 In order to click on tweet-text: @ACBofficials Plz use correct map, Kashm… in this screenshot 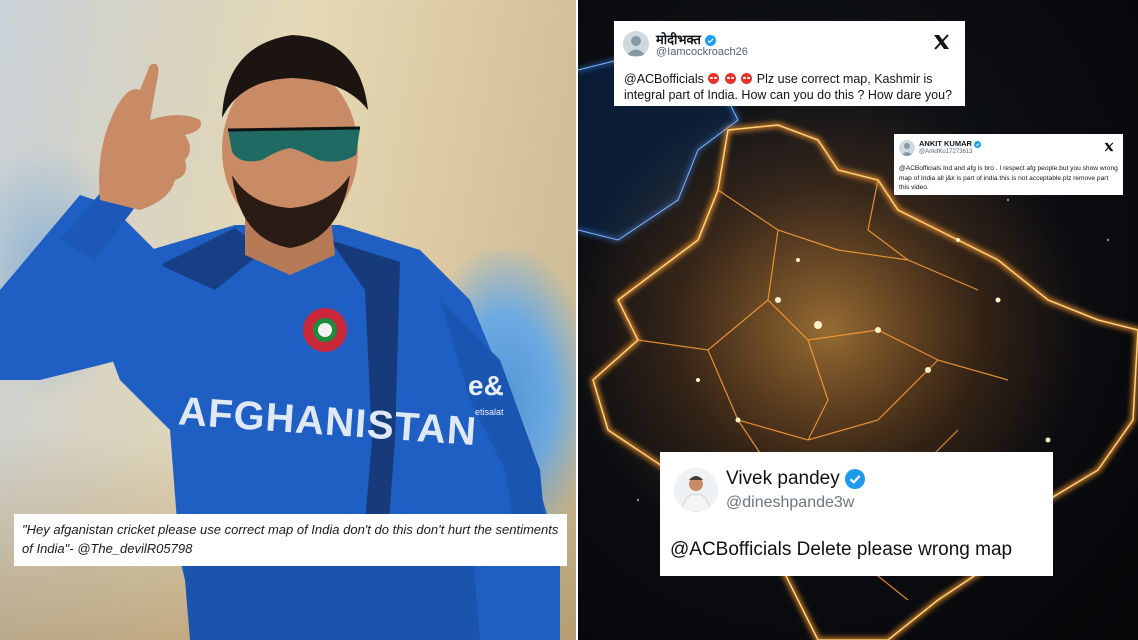, I will do `click(788, 87)`.